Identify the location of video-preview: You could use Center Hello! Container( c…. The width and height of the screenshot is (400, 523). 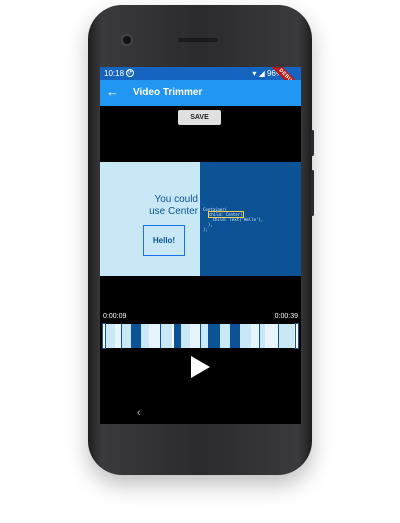
(200, 219).